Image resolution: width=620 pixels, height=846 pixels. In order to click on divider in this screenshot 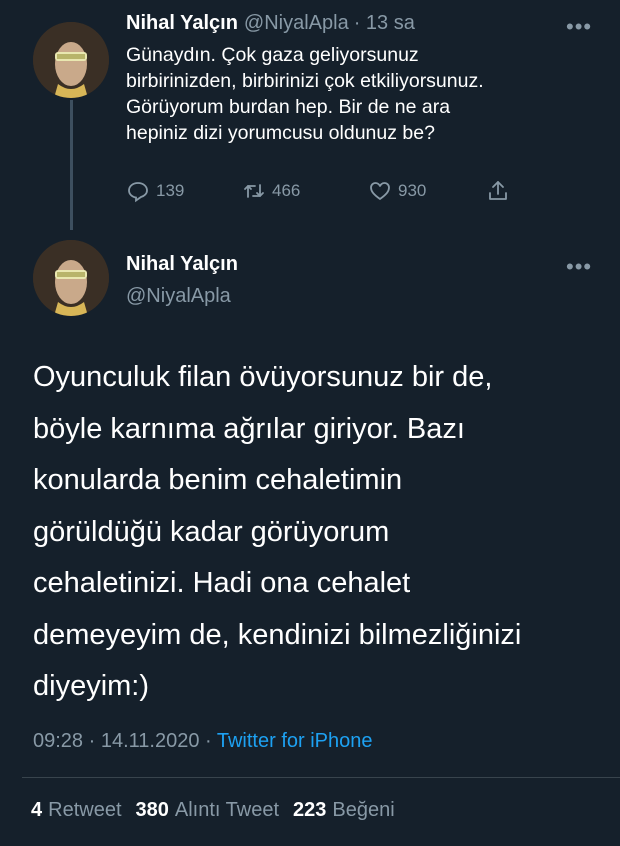, I will do `click(321, 777)`.